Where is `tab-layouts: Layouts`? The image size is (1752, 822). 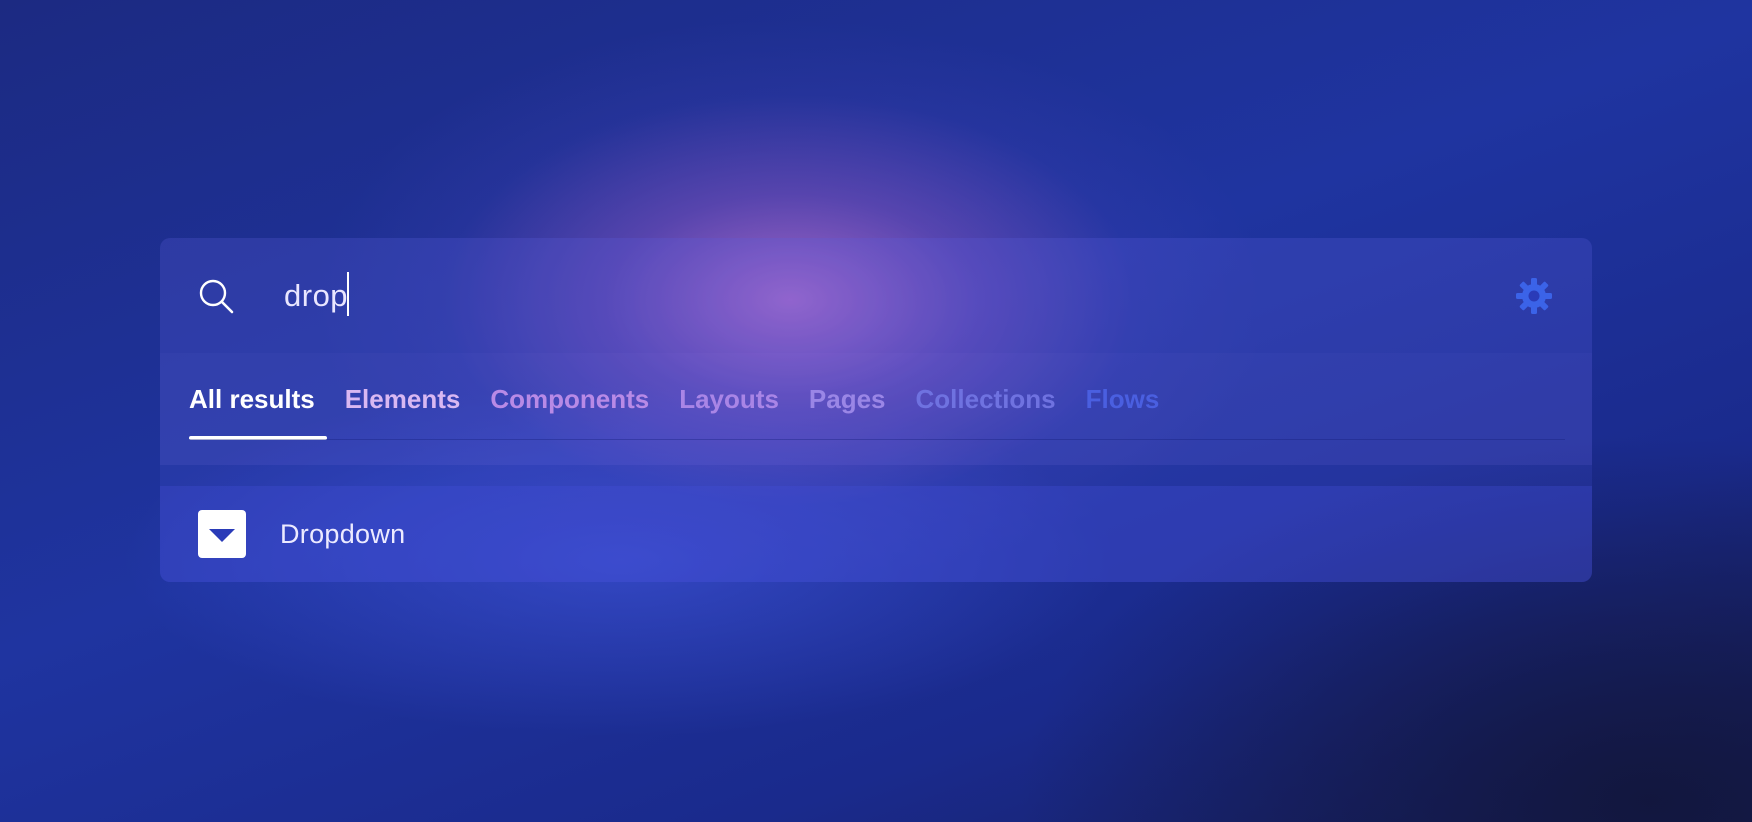 tab-layouts: Layouts is located at coordinates (729, 399).